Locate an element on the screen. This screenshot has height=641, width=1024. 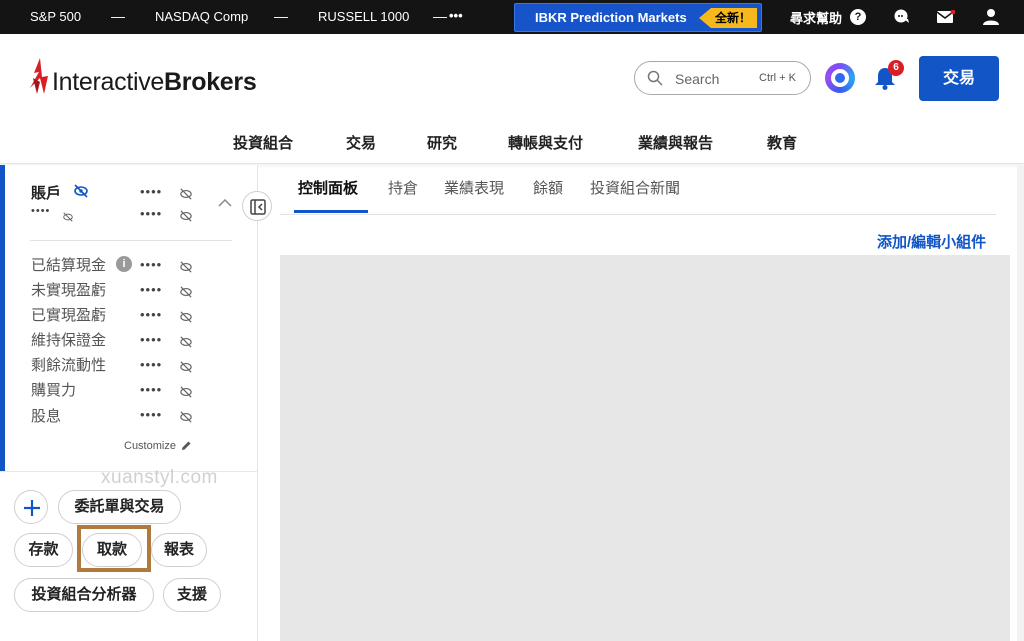
trade-button: 交易 is located at coordinates (959, 78).